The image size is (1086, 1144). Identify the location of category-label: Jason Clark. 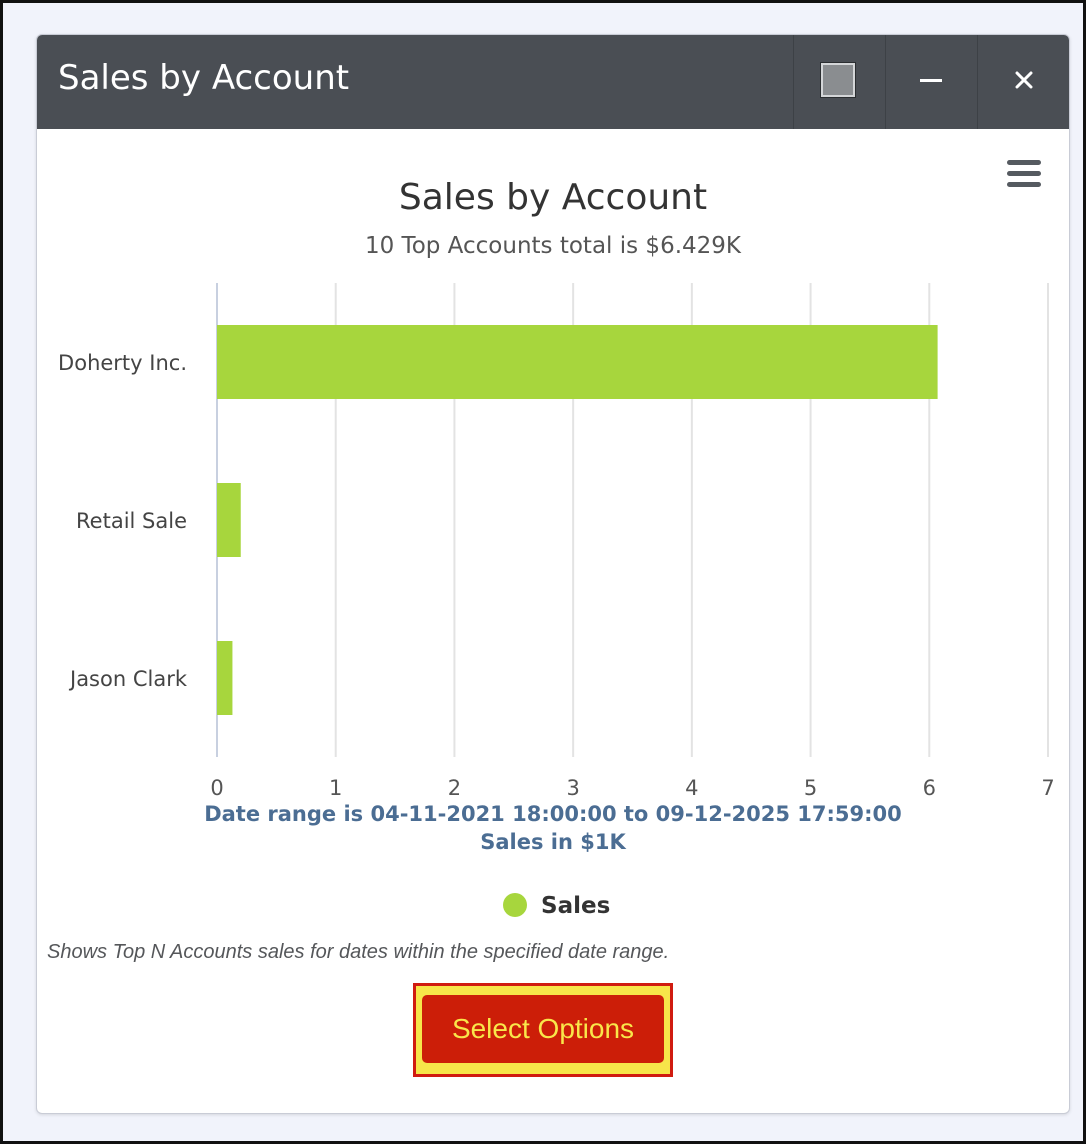
(128, 679).